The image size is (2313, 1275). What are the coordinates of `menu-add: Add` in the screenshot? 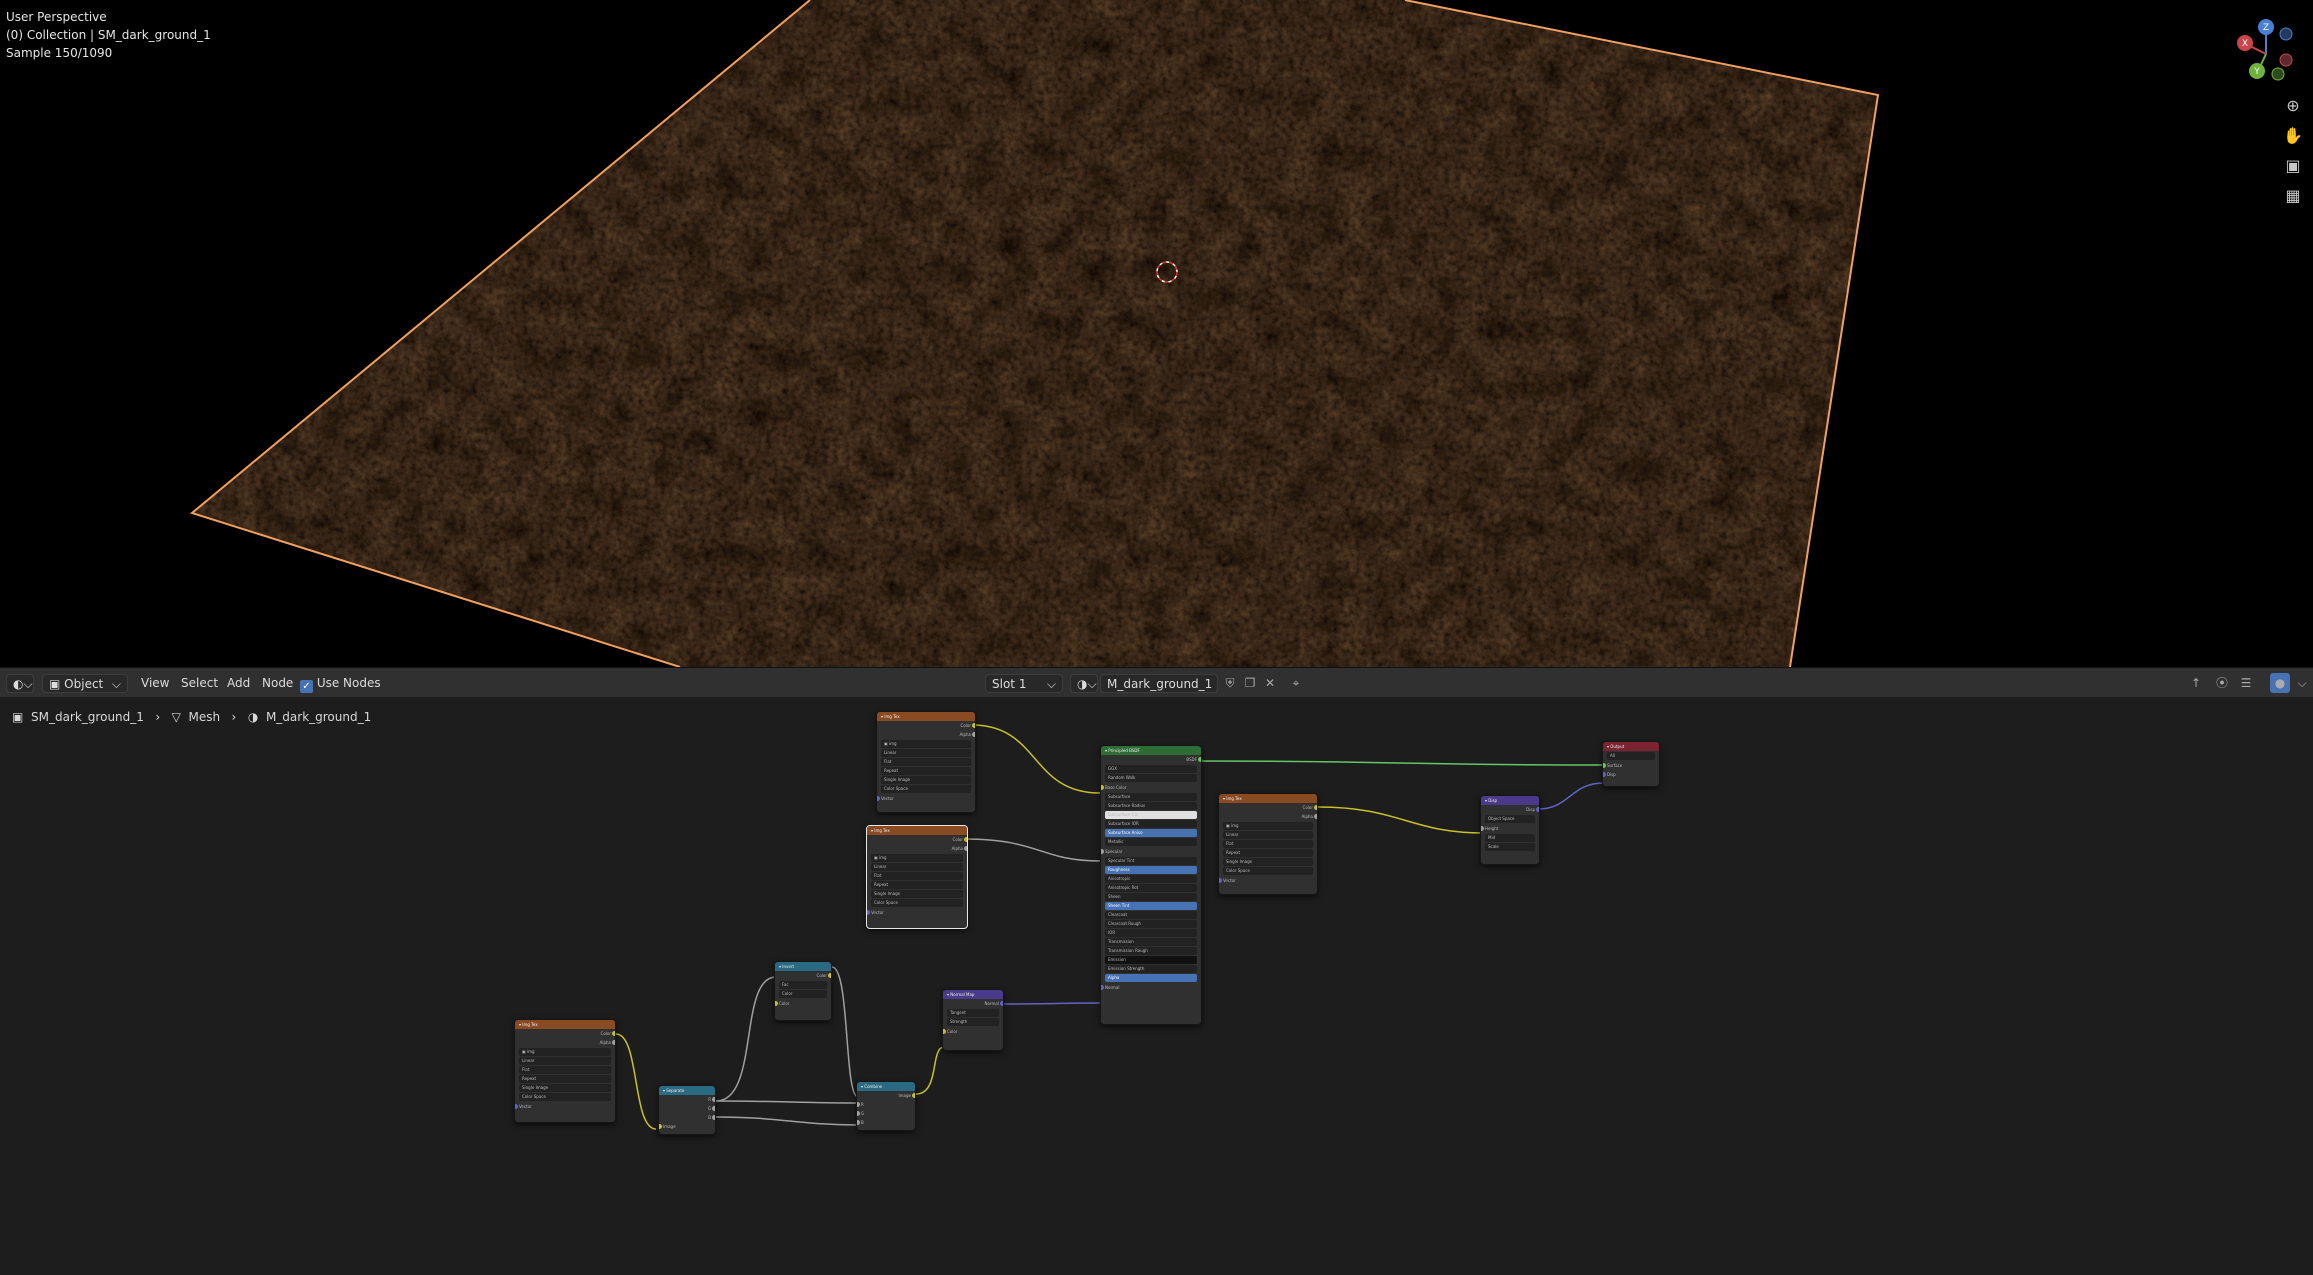 It's located at (238, 683).